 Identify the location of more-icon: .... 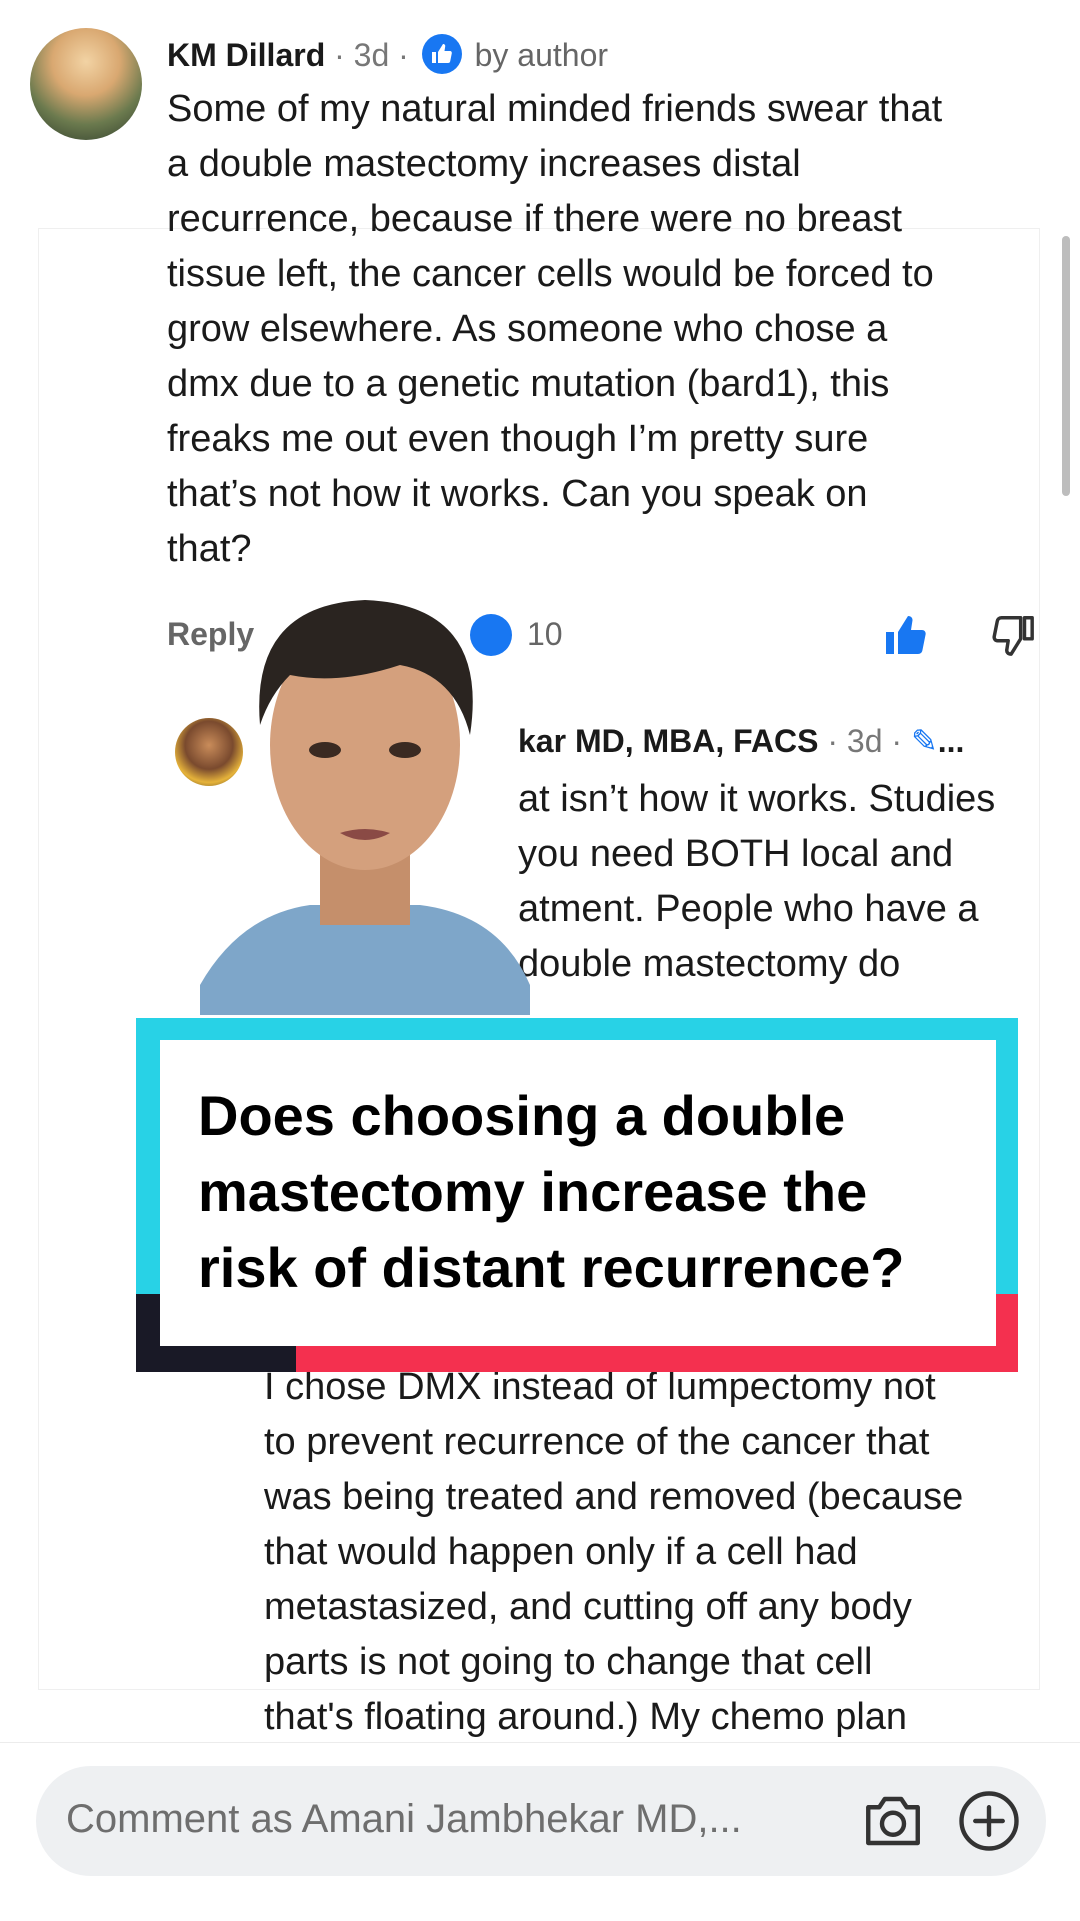
(951, 741).